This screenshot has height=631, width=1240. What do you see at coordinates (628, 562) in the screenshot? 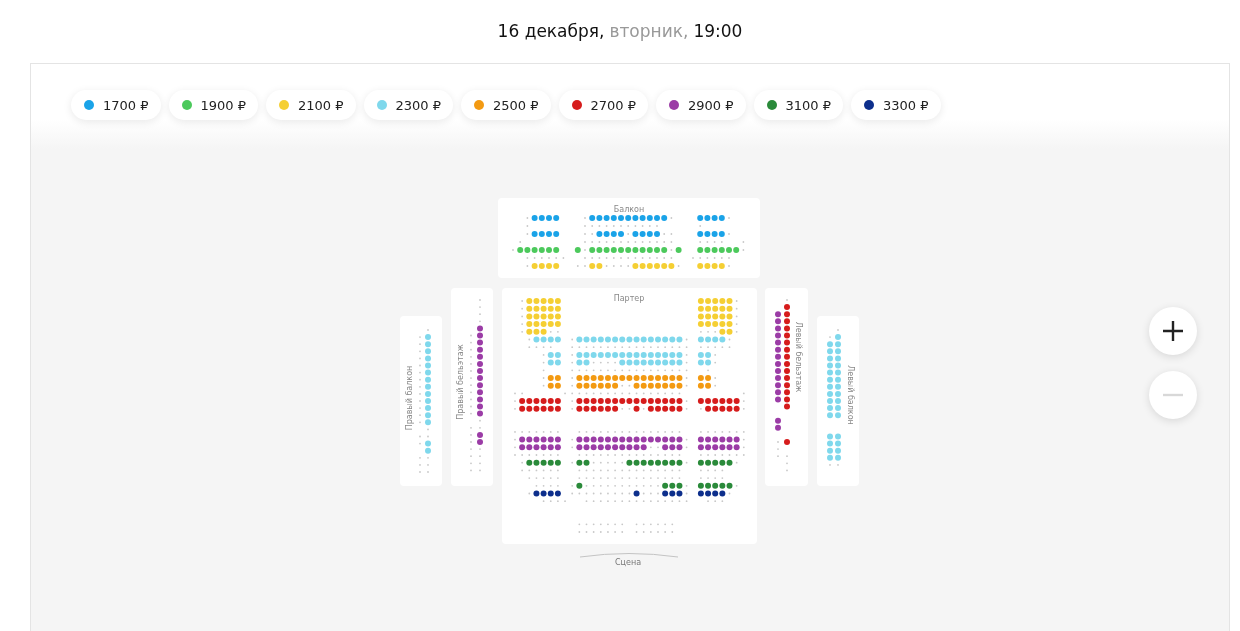
I see `stage-label: Сцена` at bounding box center [628, 562].